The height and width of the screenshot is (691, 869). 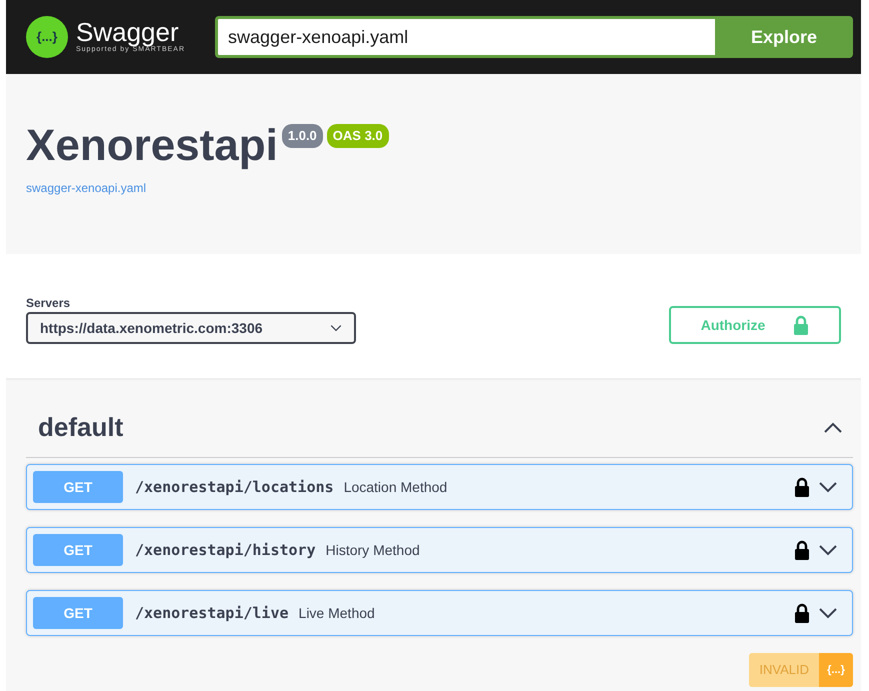 What do you see at coordinates (784, 670) in the screenshot?
I see `validator-status: INVALID` at bounding box center [784, 670].